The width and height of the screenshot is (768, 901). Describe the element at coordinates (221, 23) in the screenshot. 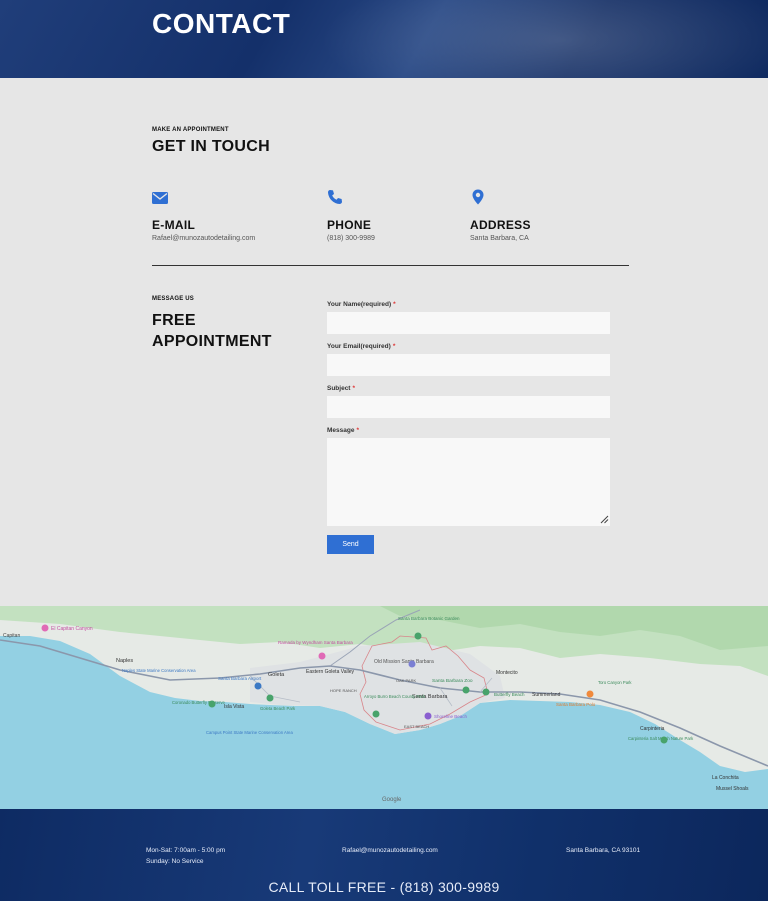

I see `page-title: CONTACT` at that location.